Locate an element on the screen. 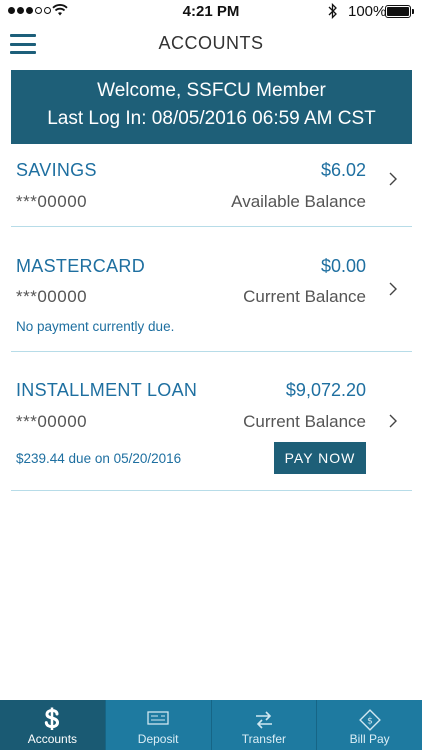  pay-now-button: PAY NOW is located at coordinates (320, 458).